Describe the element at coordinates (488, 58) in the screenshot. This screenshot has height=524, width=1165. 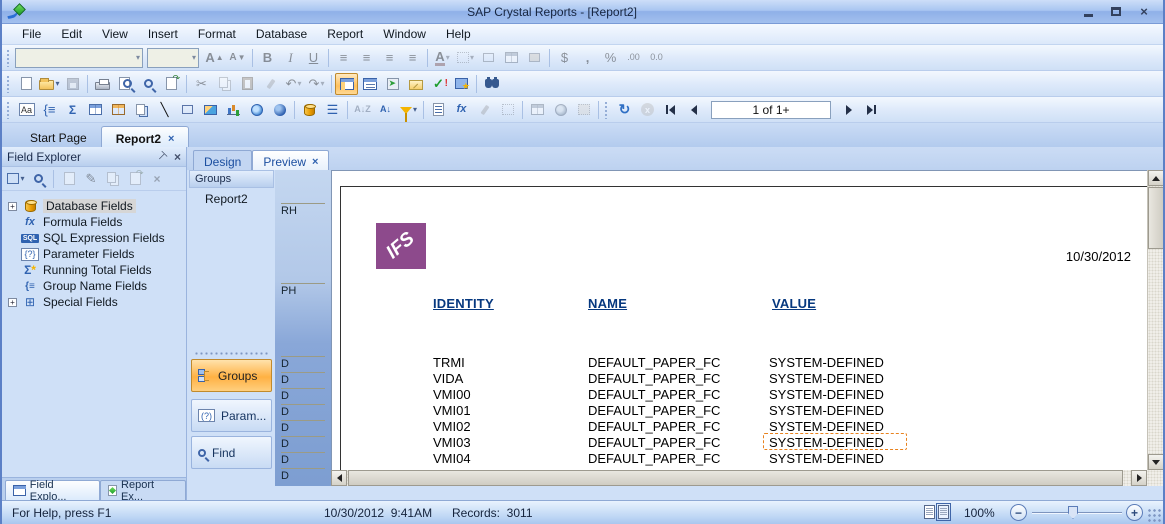
I see `suppress-button` at that location.